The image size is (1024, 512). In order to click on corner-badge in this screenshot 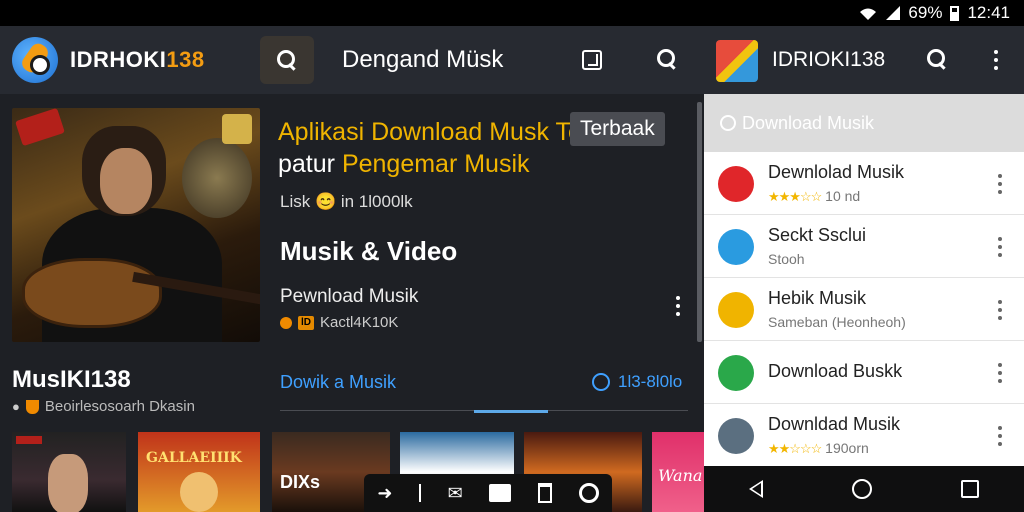, I will do `click(237, 129)`.